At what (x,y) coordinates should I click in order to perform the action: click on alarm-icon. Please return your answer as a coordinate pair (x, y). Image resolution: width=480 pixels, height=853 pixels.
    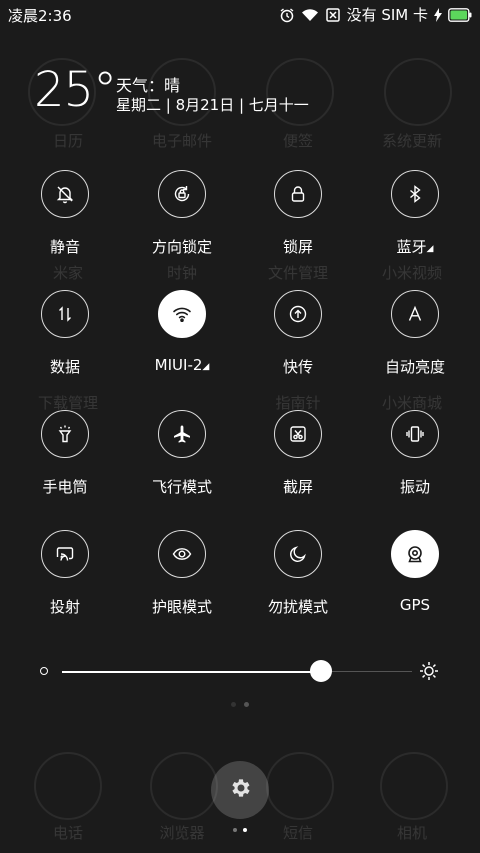
    Looking at the image, I should click on (287, 15).